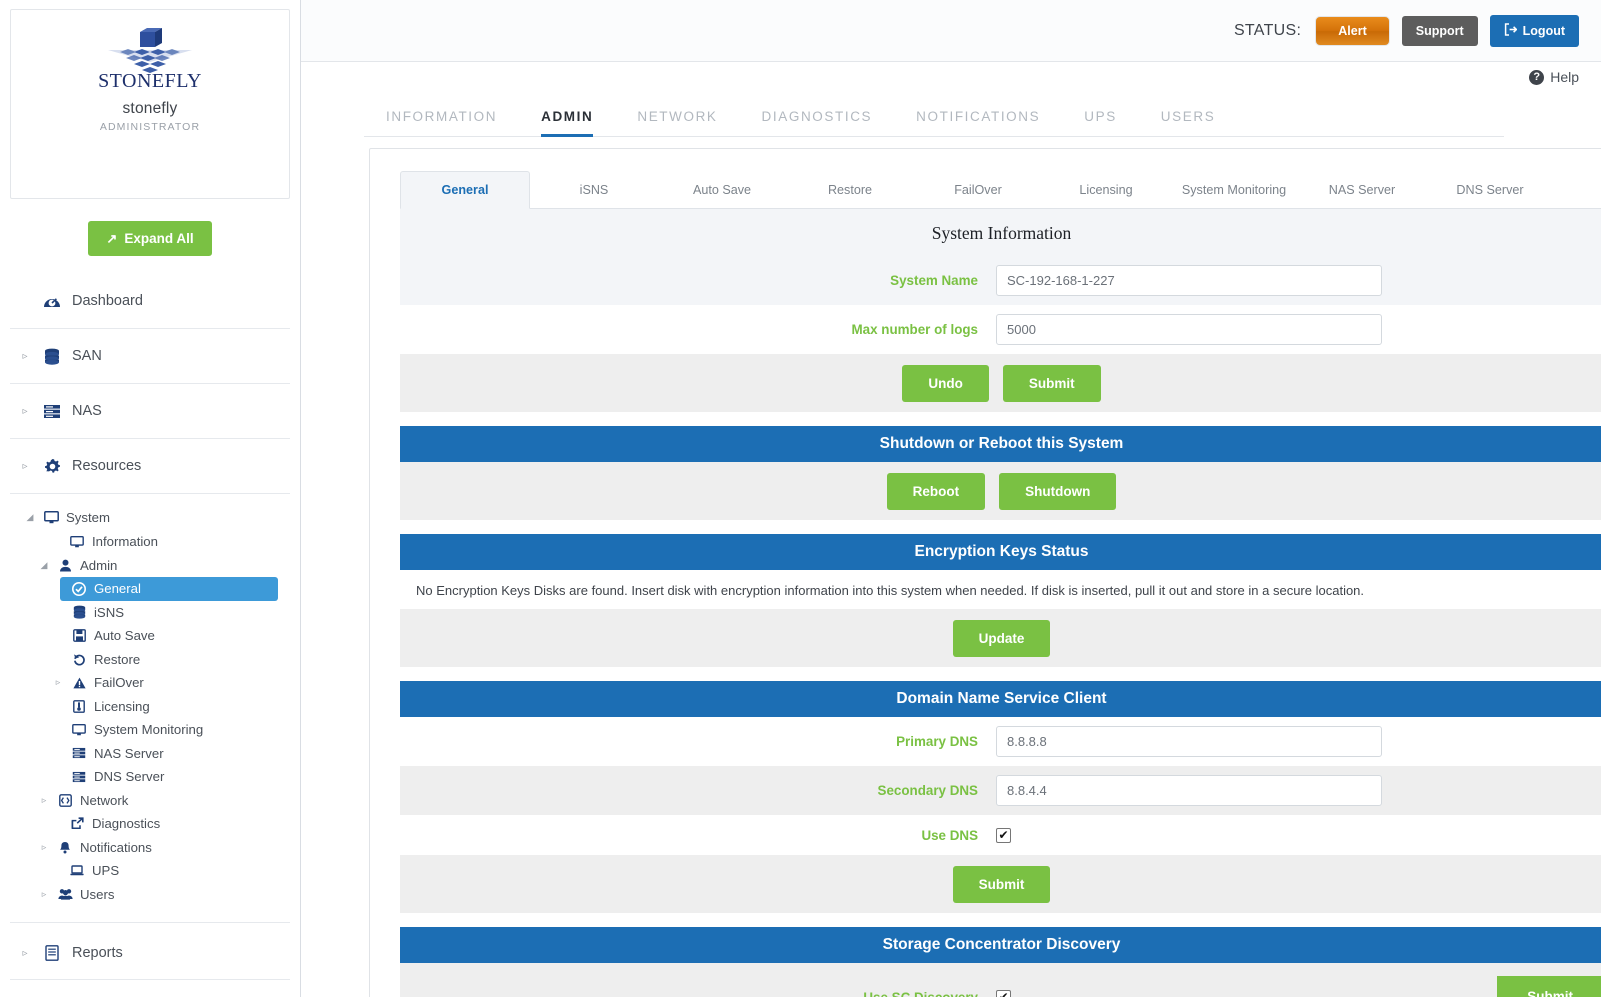 The height and width of the screenshot is (997, 1601). Describe the element at coordinates (441, 122) in the screenshot. I see `tab-information: INFORMATION` at that location.